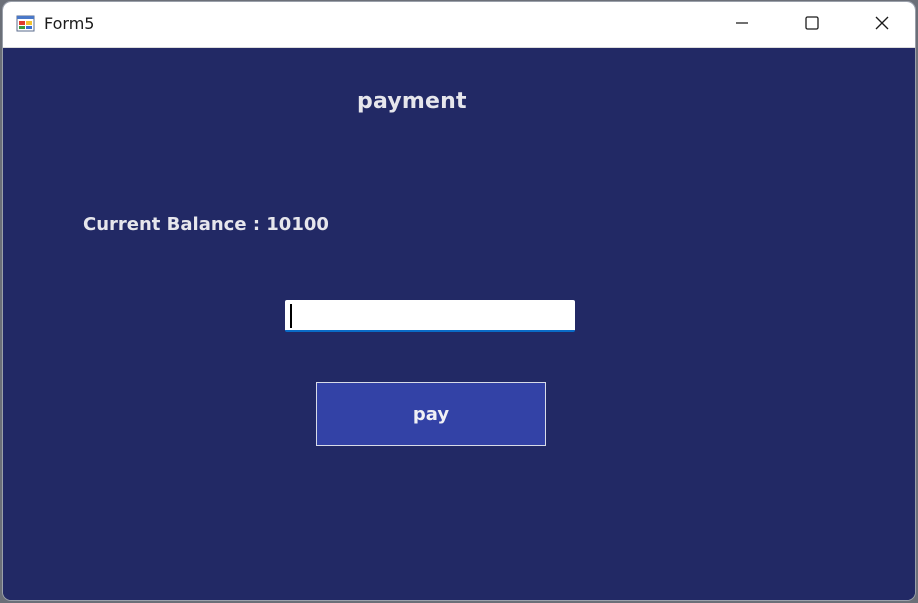  I want to click on page-title: payment, so click(412, 101).